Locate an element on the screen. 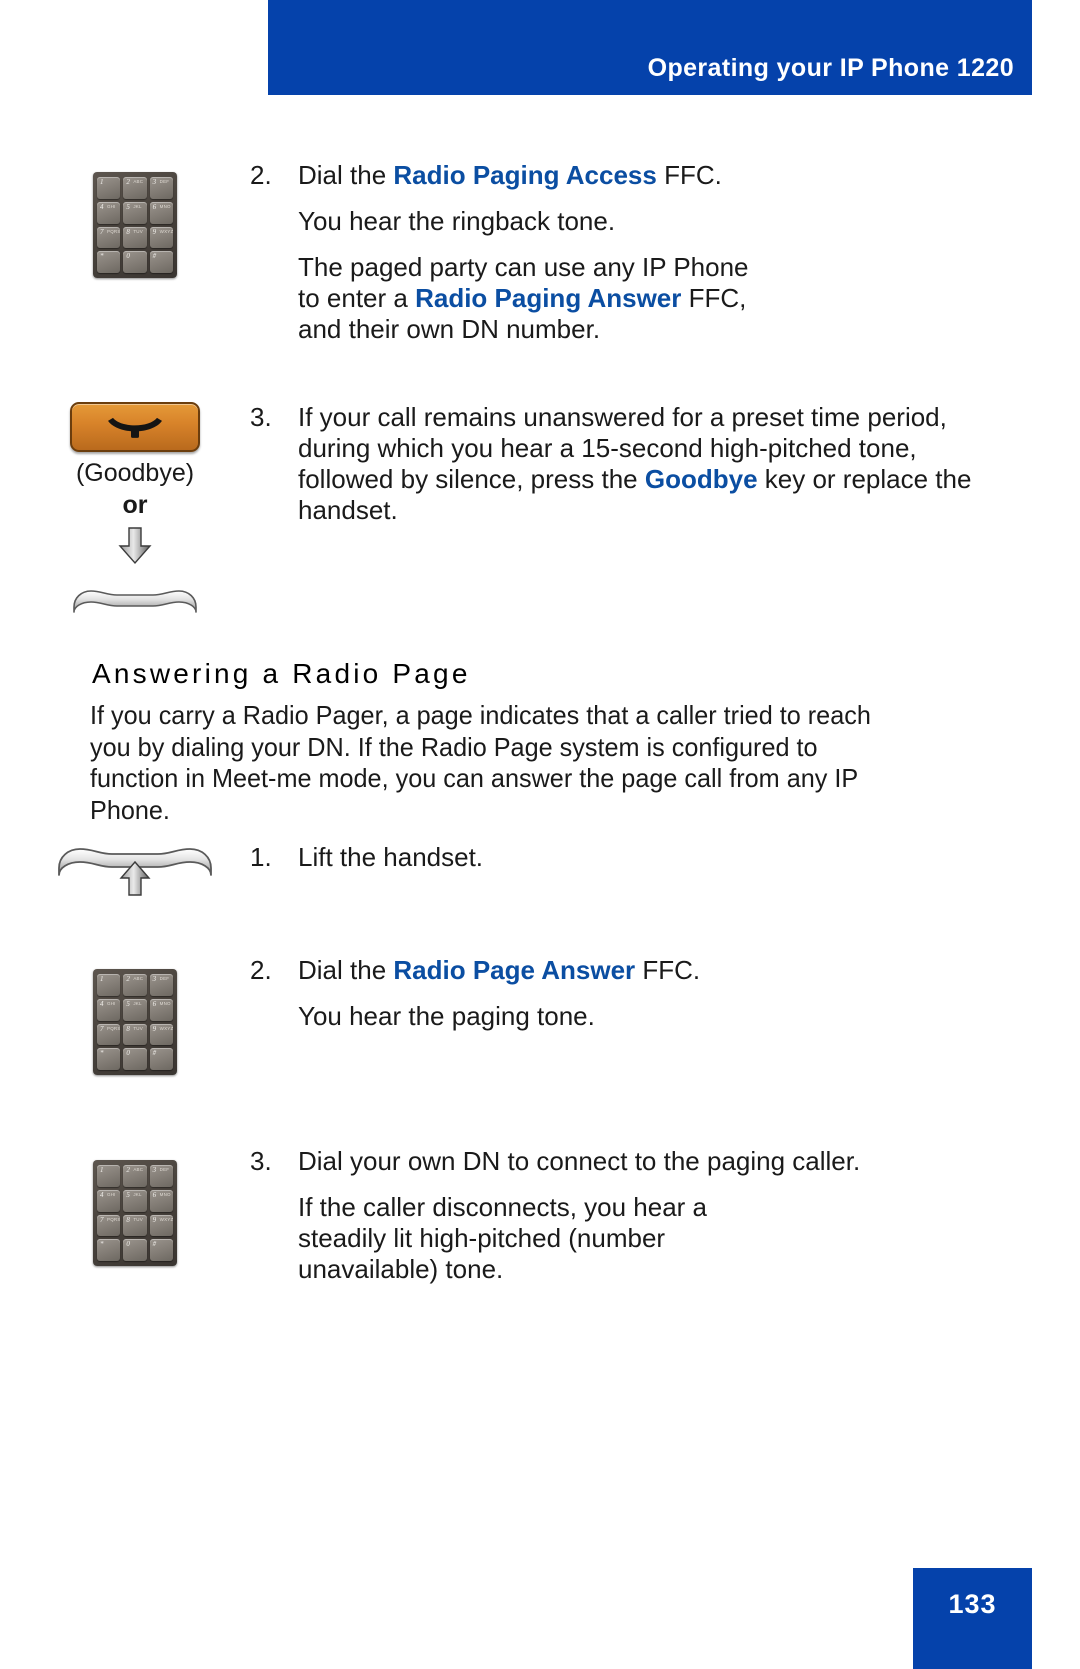 The image size is (1080, 1669). keypad-key-letters: GHI is located at coordinates (111, 1194).